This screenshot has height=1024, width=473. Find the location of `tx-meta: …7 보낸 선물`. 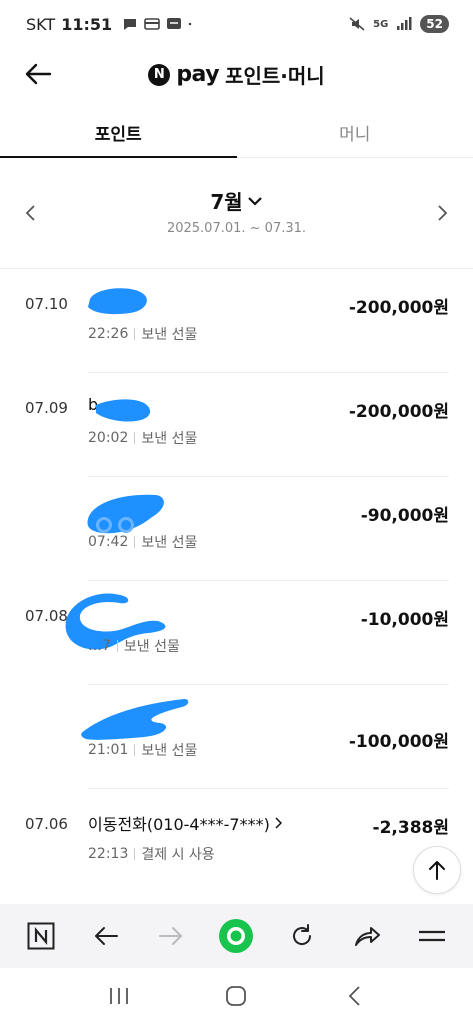

tx-meta: …7 보낸 선물 is located at coordinates (134, 646).